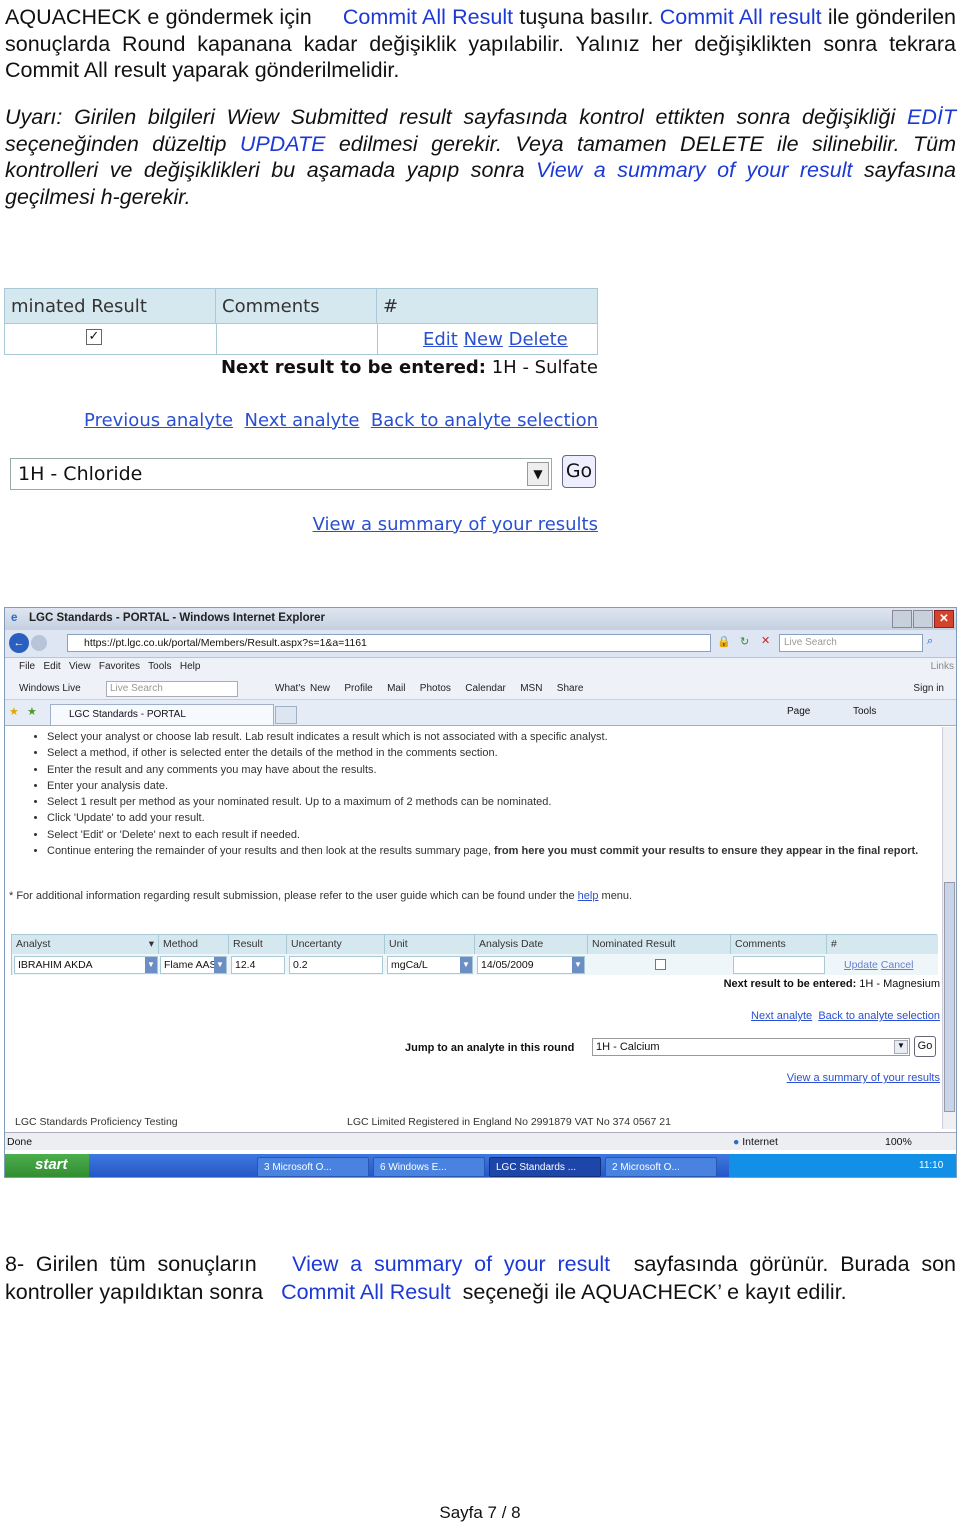 This screenshot has height=1524, width=960. Describe the element at coordinates (396, 688) in the screenshot. I see `wl-mail: Mail` at that location.